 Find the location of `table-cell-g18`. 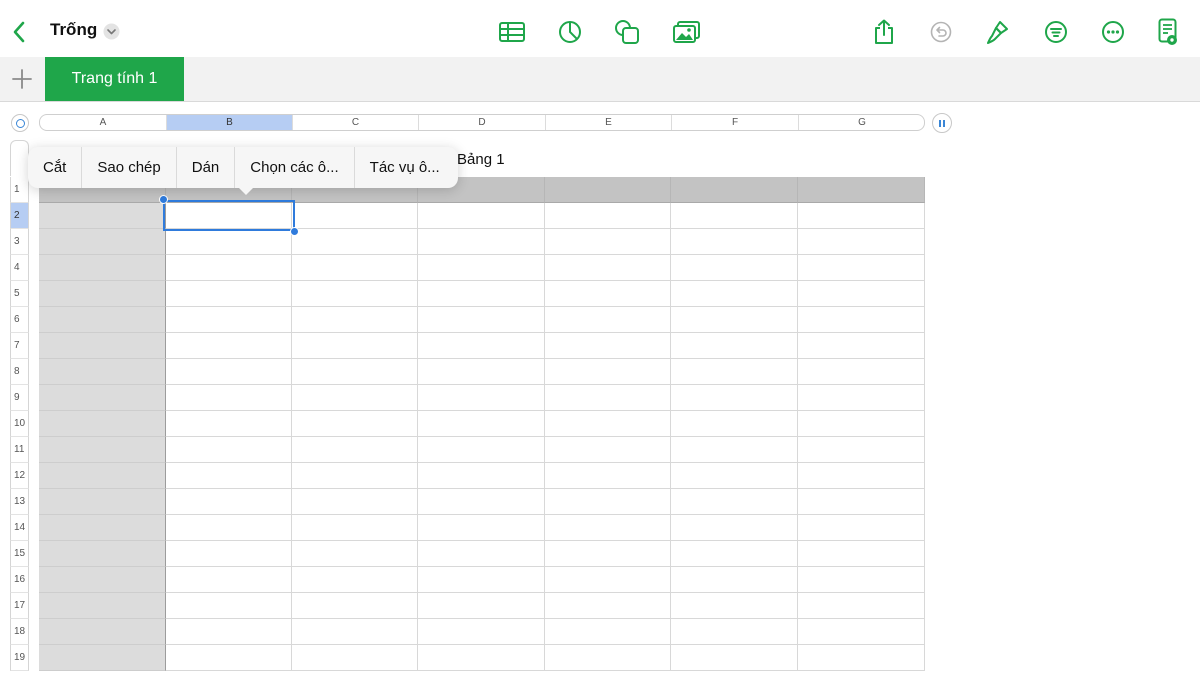

table-cell-g18 is located at coordinates (861, 632).